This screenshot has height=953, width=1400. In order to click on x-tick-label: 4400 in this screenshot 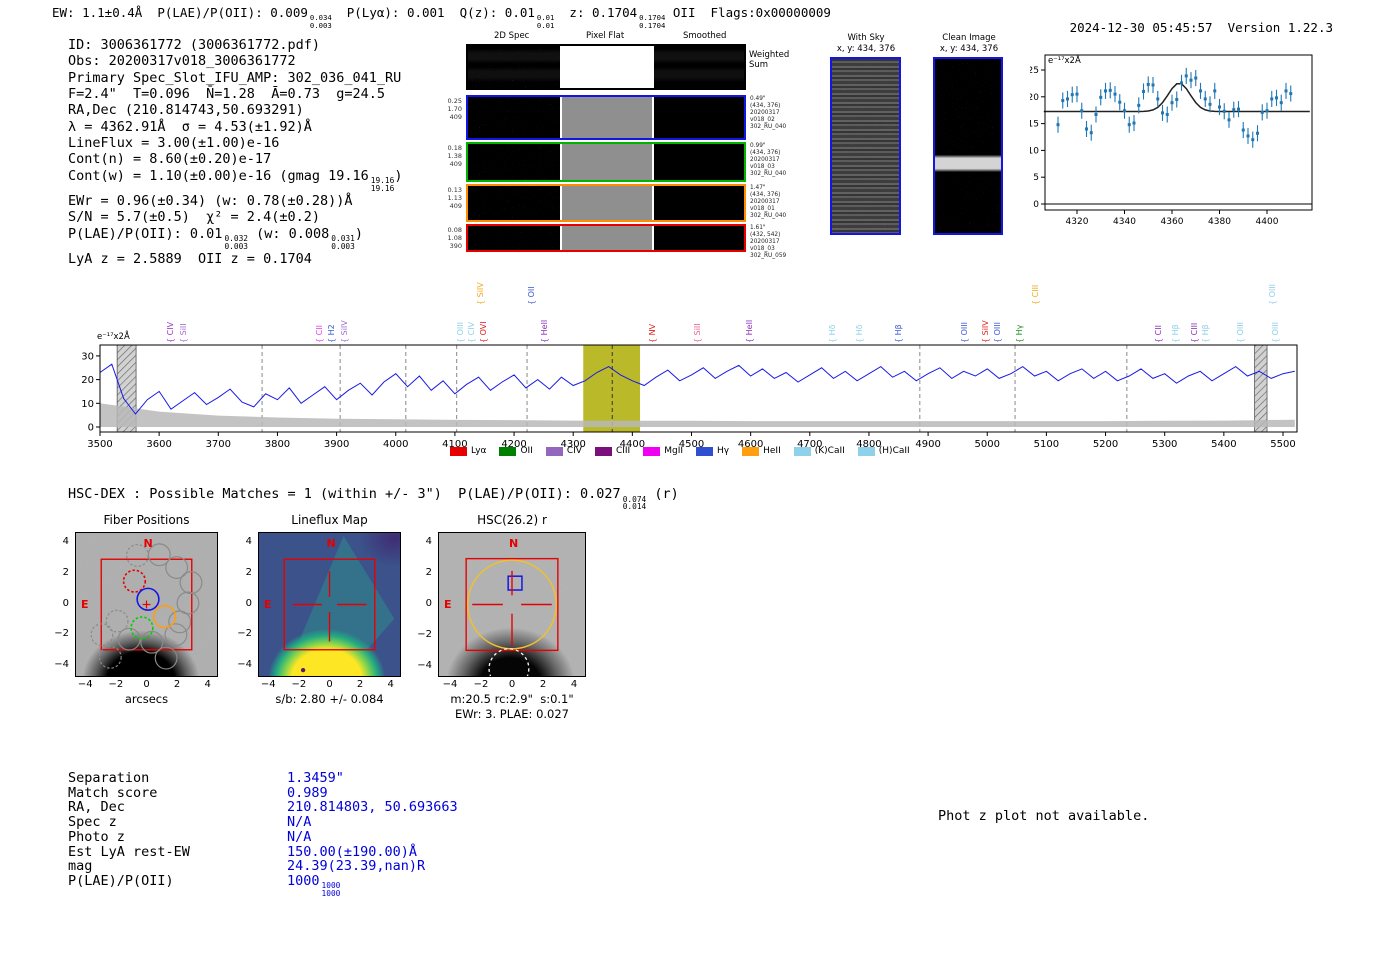, I will do `click(1267, 222)`.